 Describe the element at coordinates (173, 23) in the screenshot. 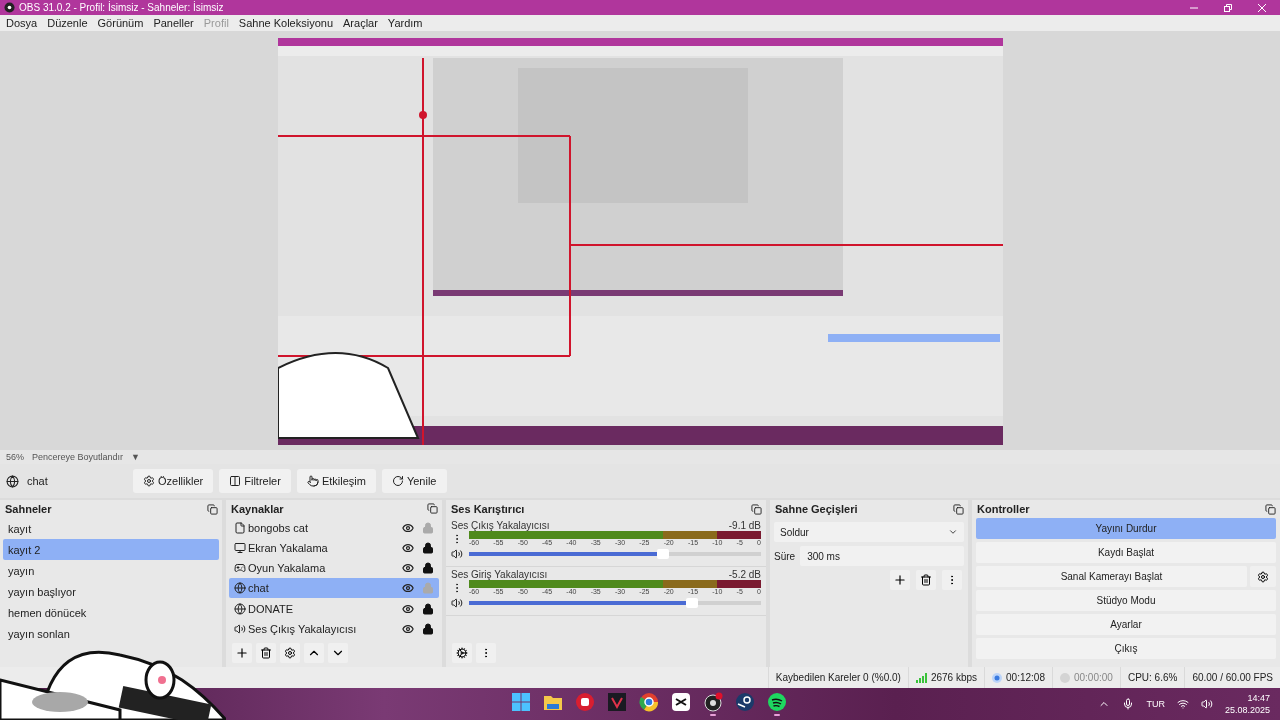

I see `menu-item: Paneller` at that location.